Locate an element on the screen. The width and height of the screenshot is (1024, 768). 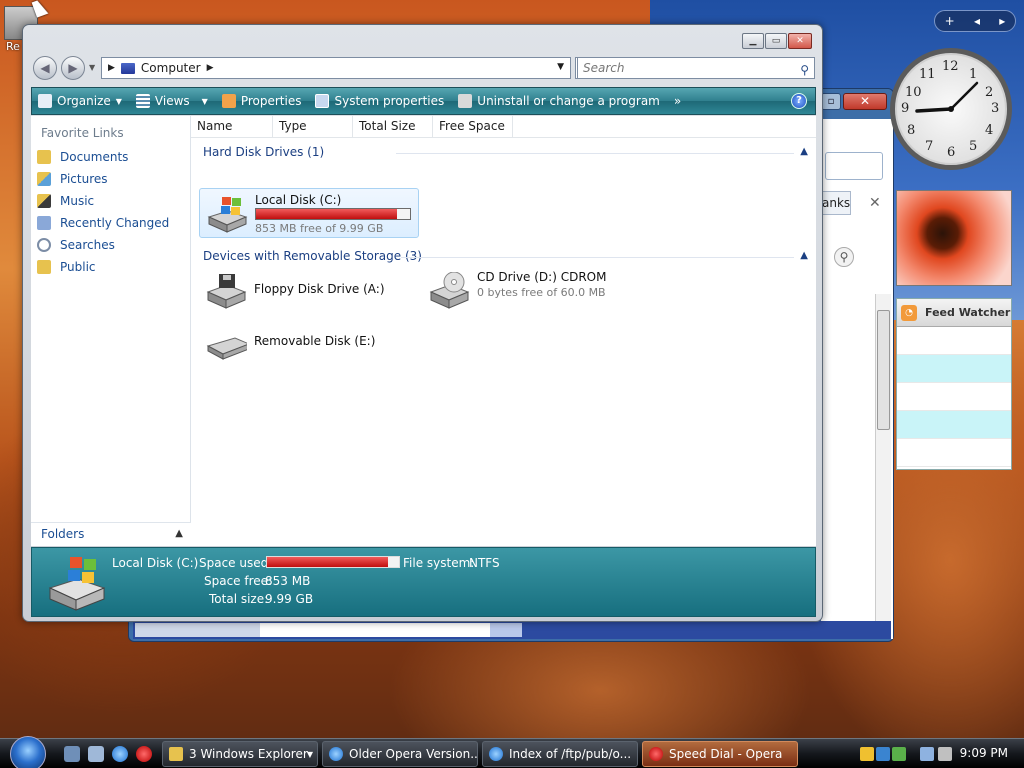
uninstall-program-button: Uninstall or change a program is located at coordinates (559, 101).